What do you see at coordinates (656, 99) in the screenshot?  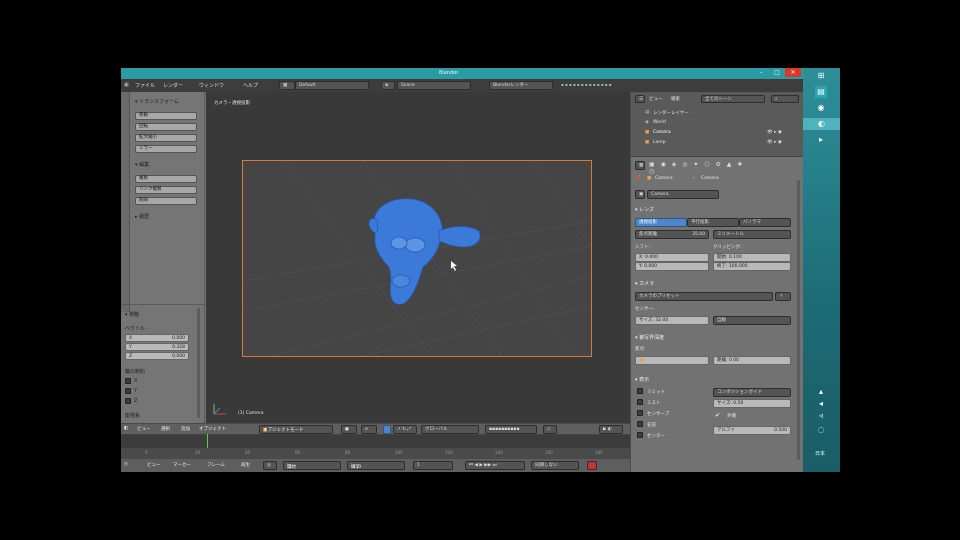 I see `outliner-view-menu: ビュー` at bounding box center [656, 99].